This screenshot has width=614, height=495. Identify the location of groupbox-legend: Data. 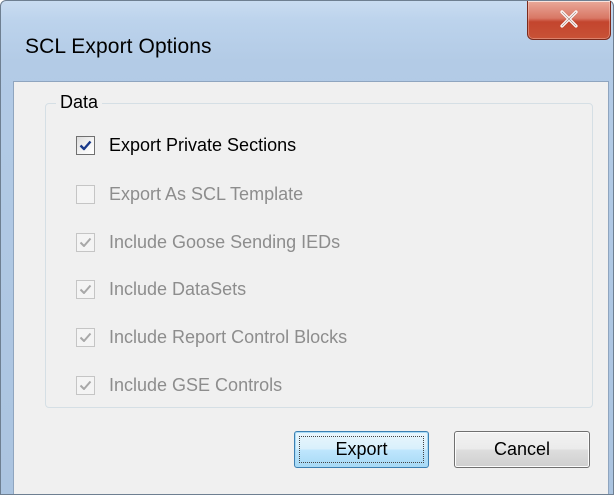
(79, 102).